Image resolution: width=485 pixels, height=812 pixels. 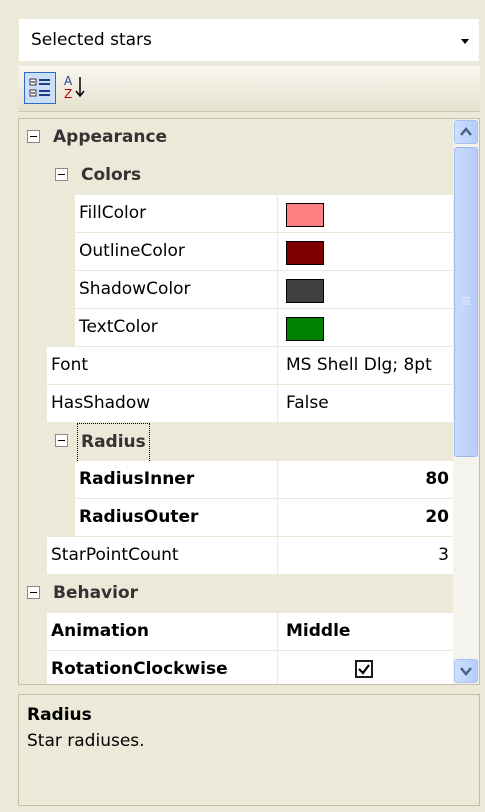 I want to click on property-row-textcolor: TextColor, so click(x=236, y=328).